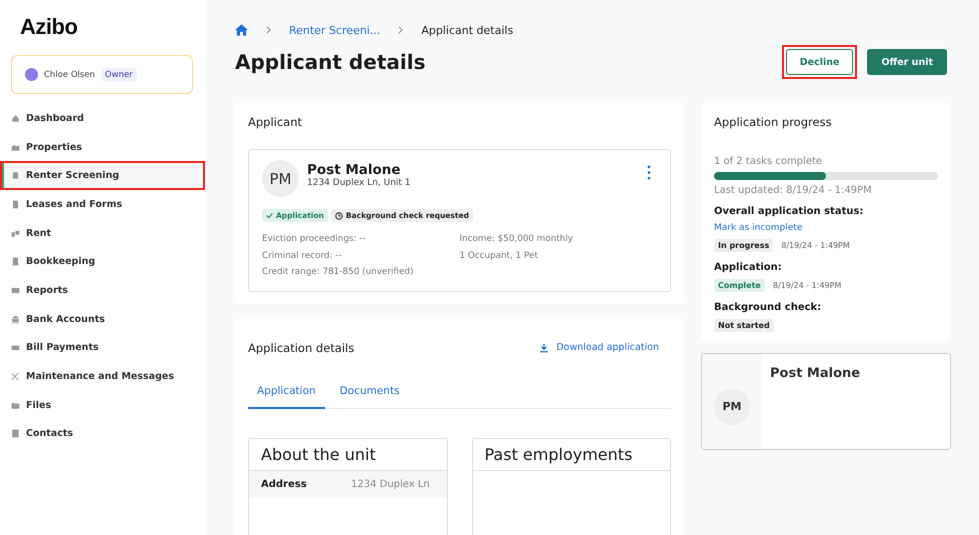 Image resolution: width=979 pixels, height=535 pixels. I want to click on nav-item: Renter Screening, so click(102, 175).